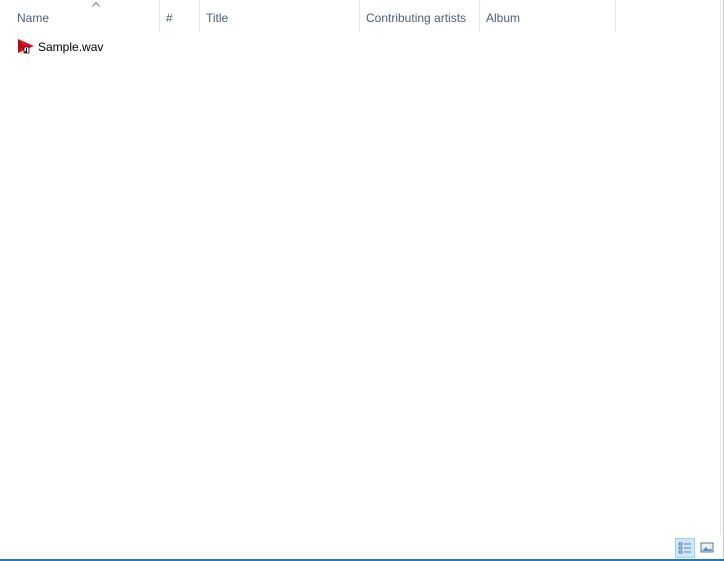 This screenshot has height=561, width=724. I want to click on column-header-contributing-artists: Contributing artists, so click(420, 16).